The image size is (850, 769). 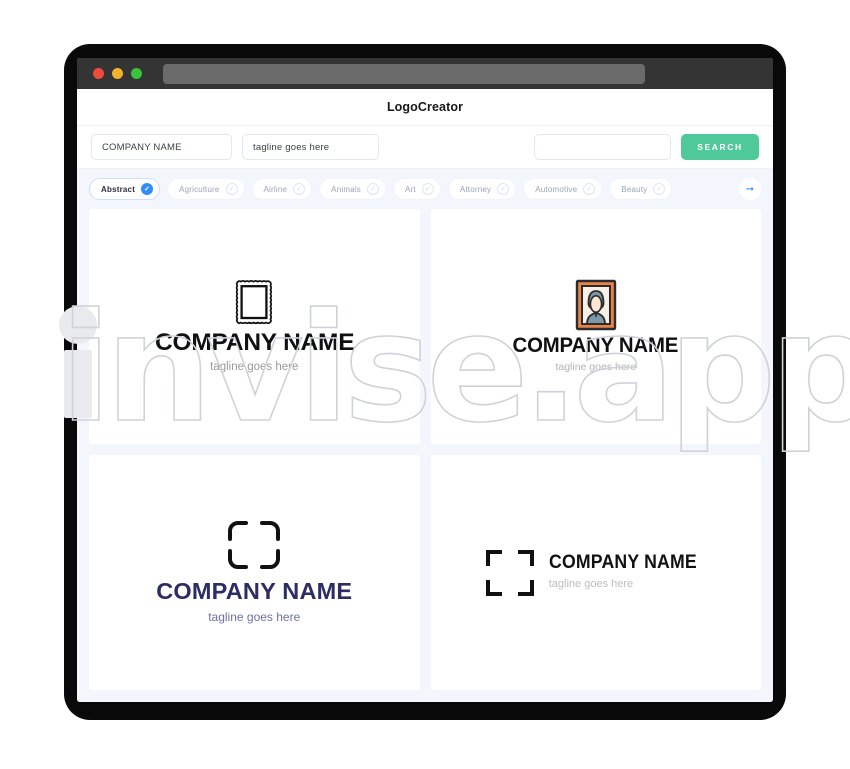 I want to click on category-chip-label: Art, so click(x=410, y=189).